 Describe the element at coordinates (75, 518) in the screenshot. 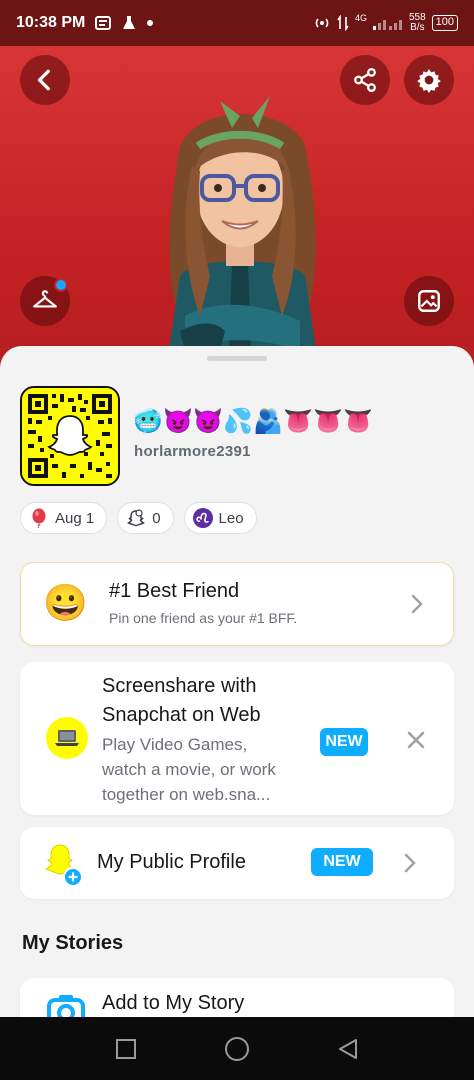

I see `birthday-label: Aug 1` at that location.